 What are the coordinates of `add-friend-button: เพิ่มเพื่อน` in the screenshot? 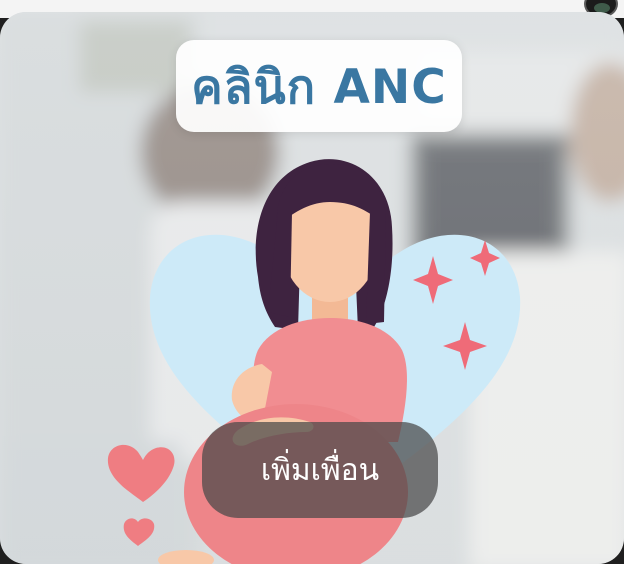 It's located at (320, 470).